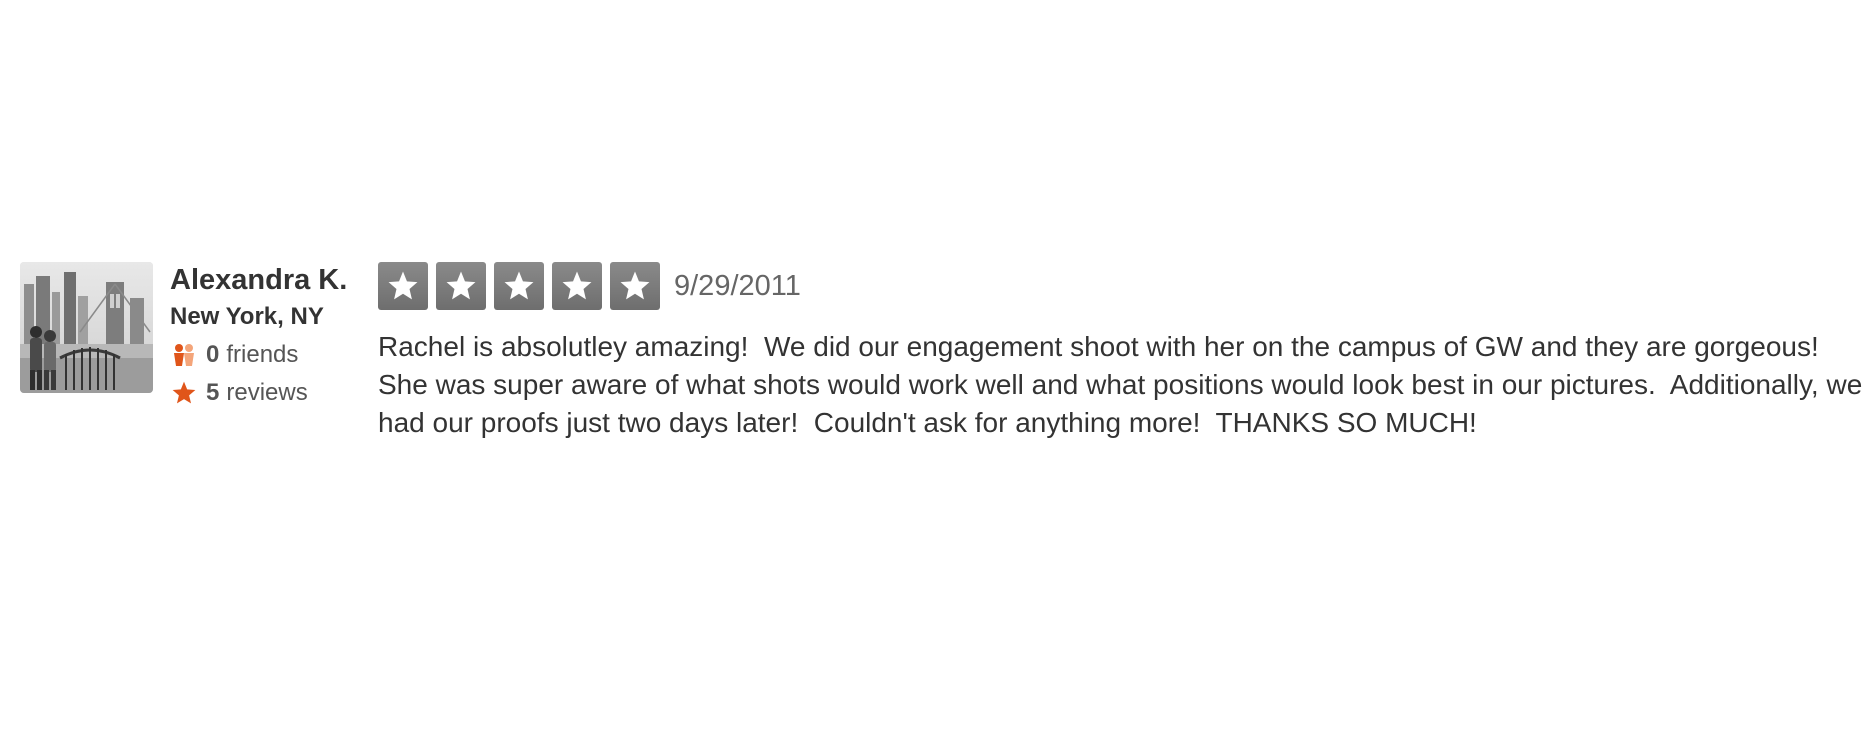 The image size is (1870, 748). I want to click on user-location: New York, NY, so click(247, 316).